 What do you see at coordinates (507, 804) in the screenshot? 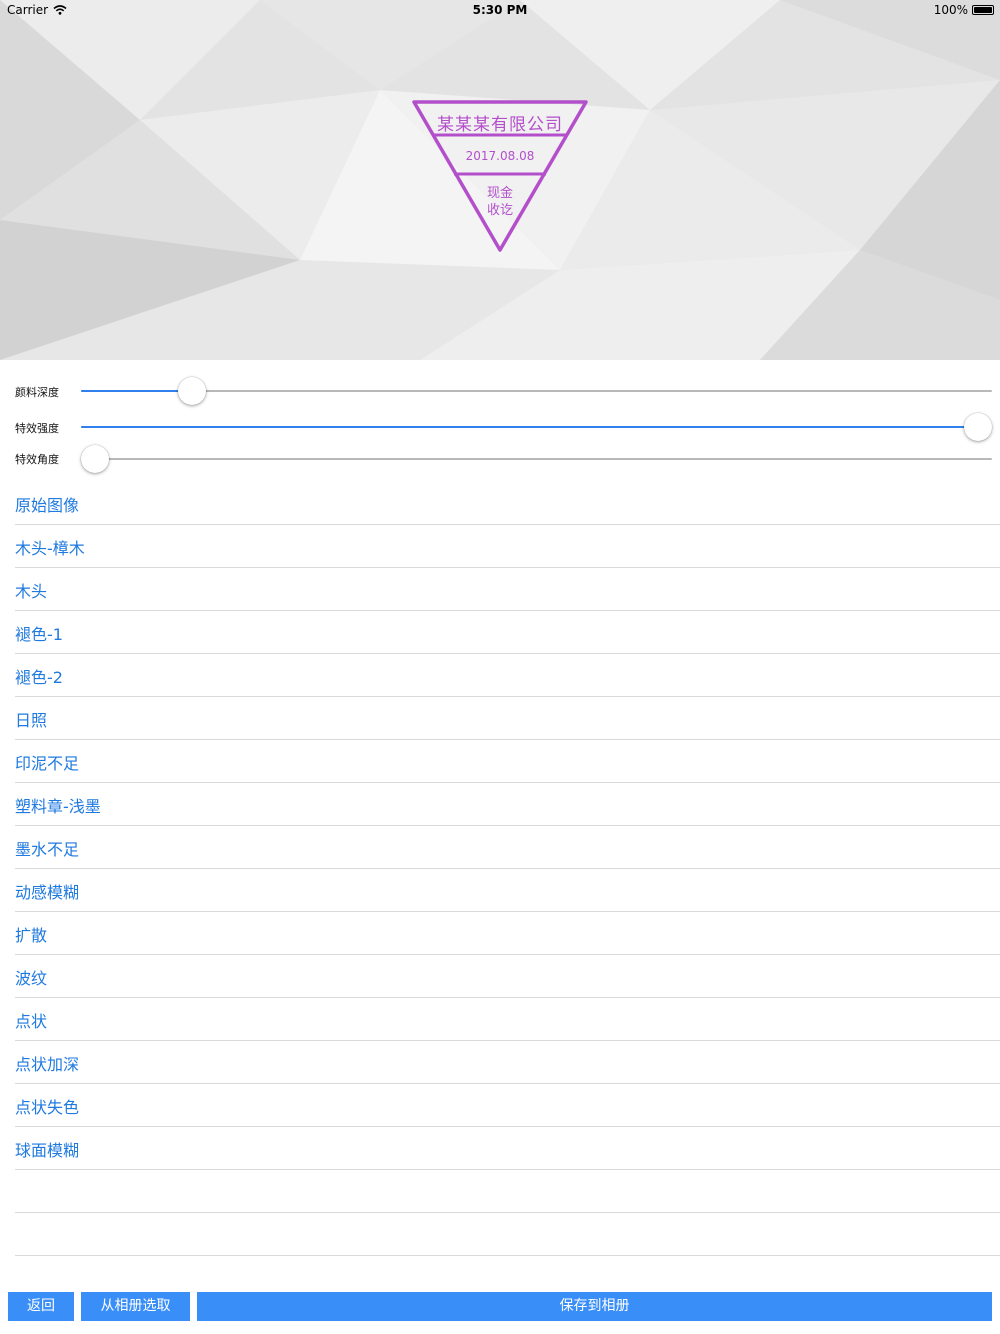
I see `effect-item-plastic-light-ink: 塑料章-浅墨` at bounding box center [507, 804].